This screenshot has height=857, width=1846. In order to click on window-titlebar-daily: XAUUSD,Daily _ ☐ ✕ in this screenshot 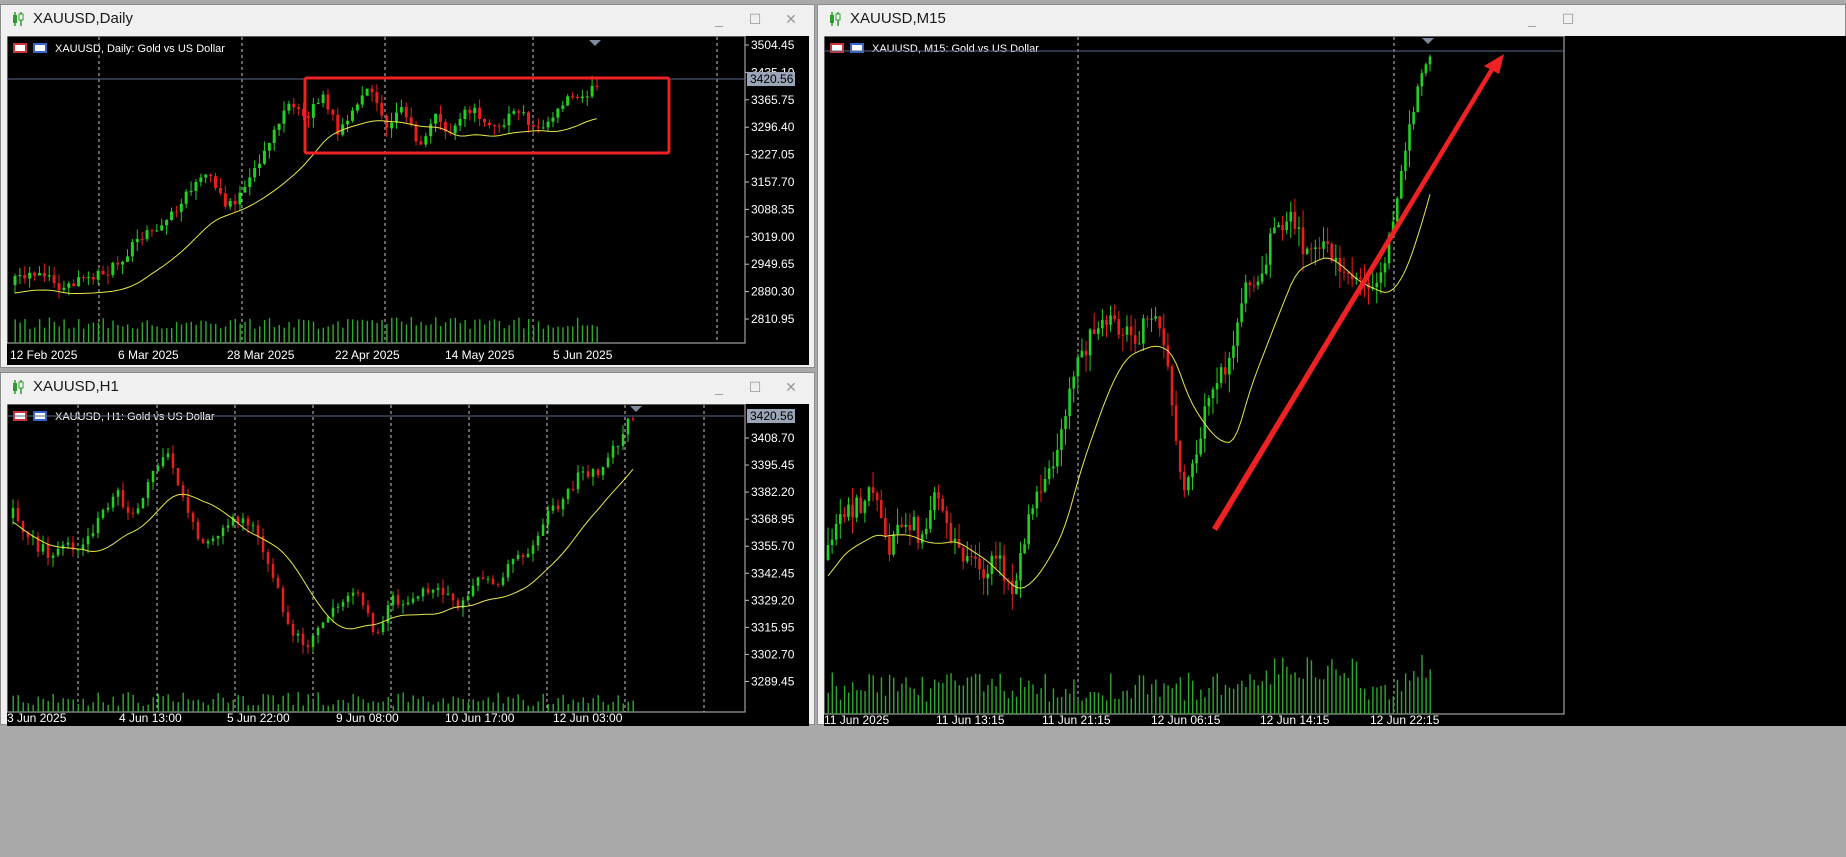, I will do `click(407, 19)`.